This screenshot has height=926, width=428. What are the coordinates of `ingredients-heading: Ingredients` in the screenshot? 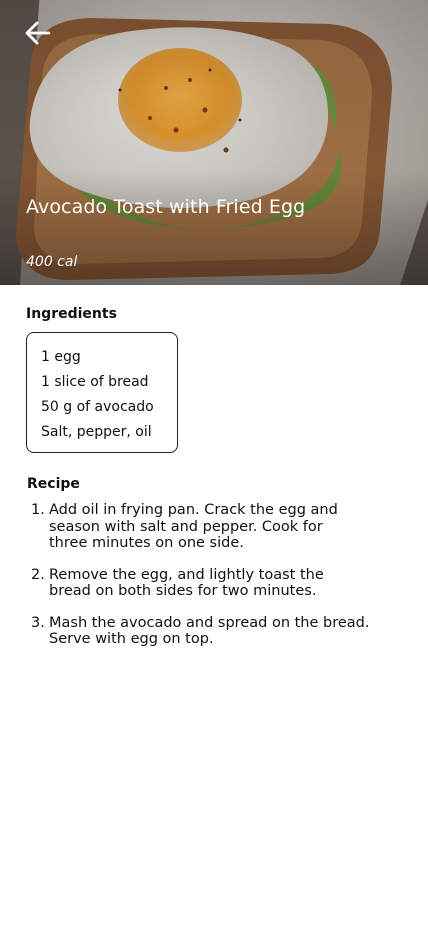 It's located at (71, 314).